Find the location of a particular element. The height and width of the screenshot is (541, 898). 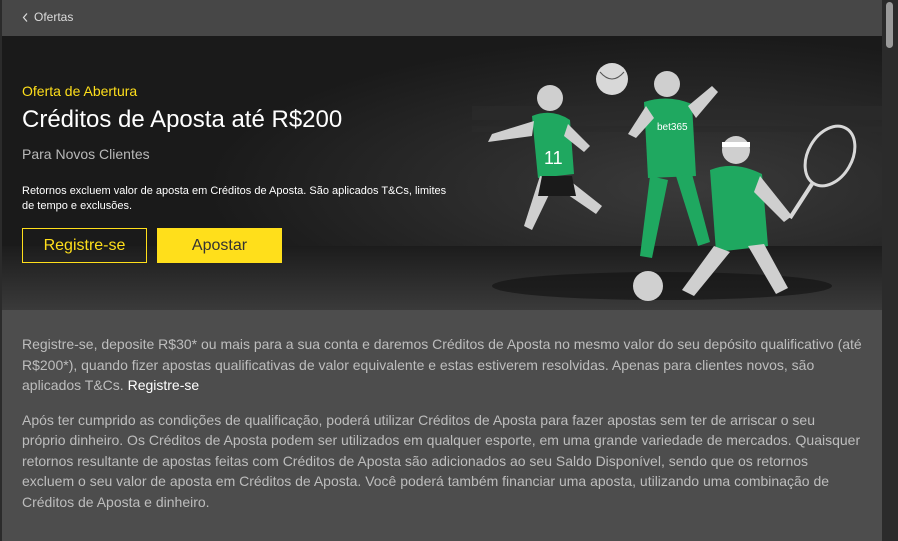

back-link-label: Ofertas is located at coordinates (54, 17).